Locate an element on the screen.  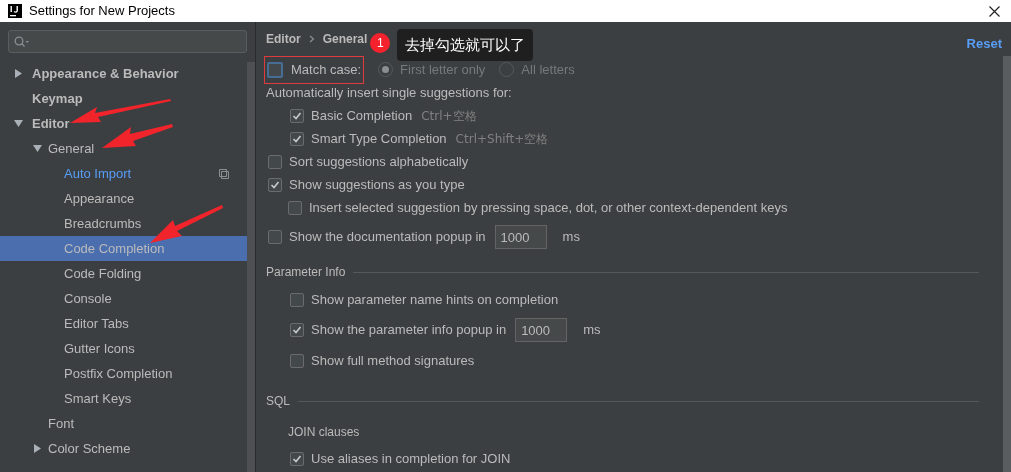
search-icon is located at coordinates (22, 41).